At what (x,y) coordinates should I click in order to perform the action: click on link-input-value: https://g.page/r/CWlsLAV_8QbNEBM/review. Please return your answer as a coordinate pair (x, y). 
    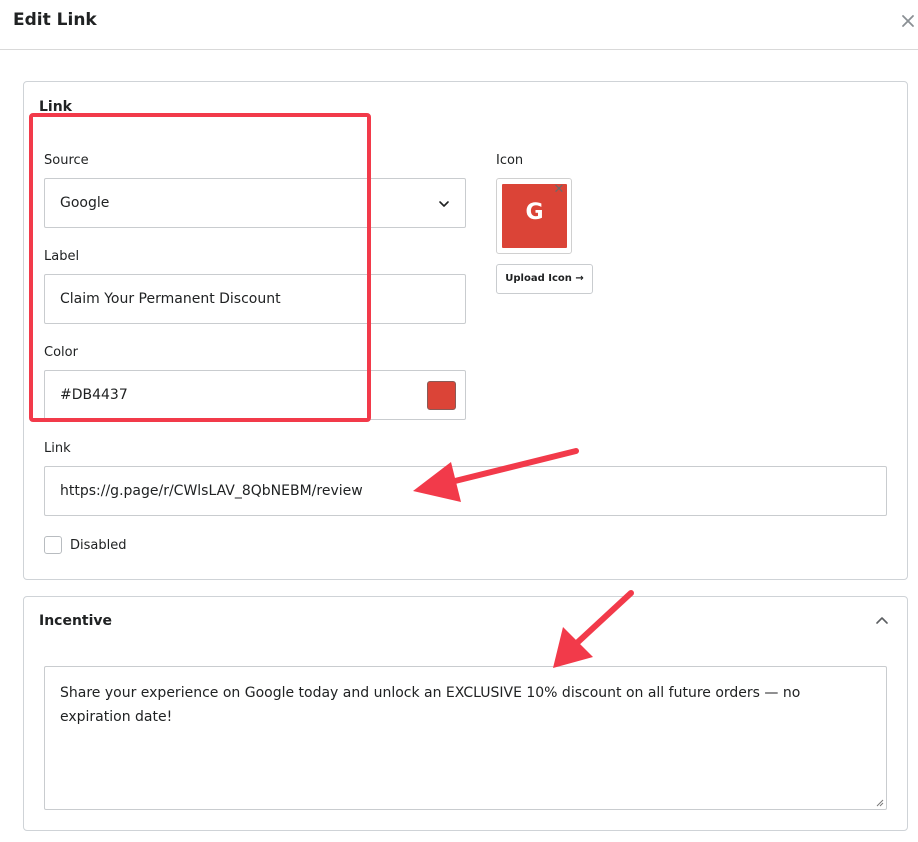
    Looking at the image, I should click on (211, 491).